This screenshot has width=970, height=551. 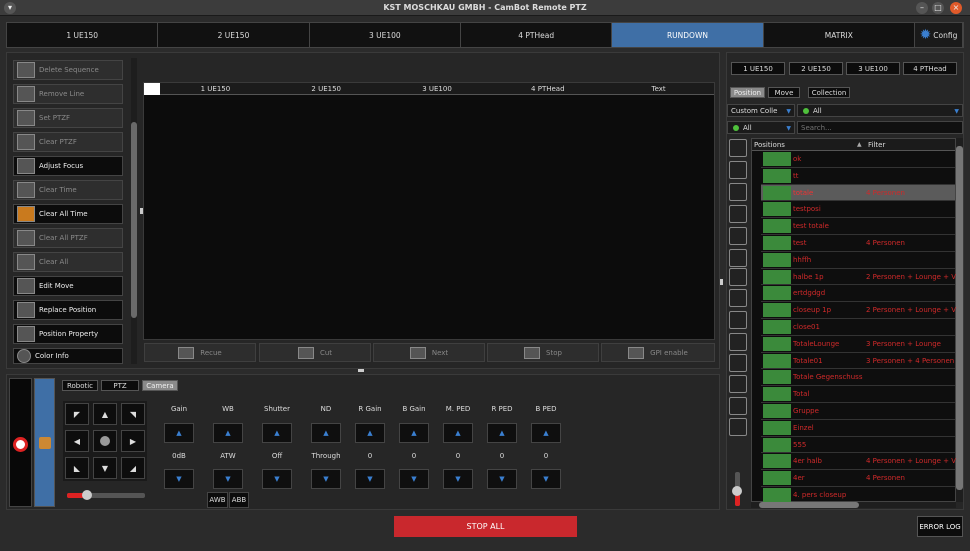 I want to click on position-row: closeup 1p 2 Personen + Lounge + Vi, so click(x=859, y=310).